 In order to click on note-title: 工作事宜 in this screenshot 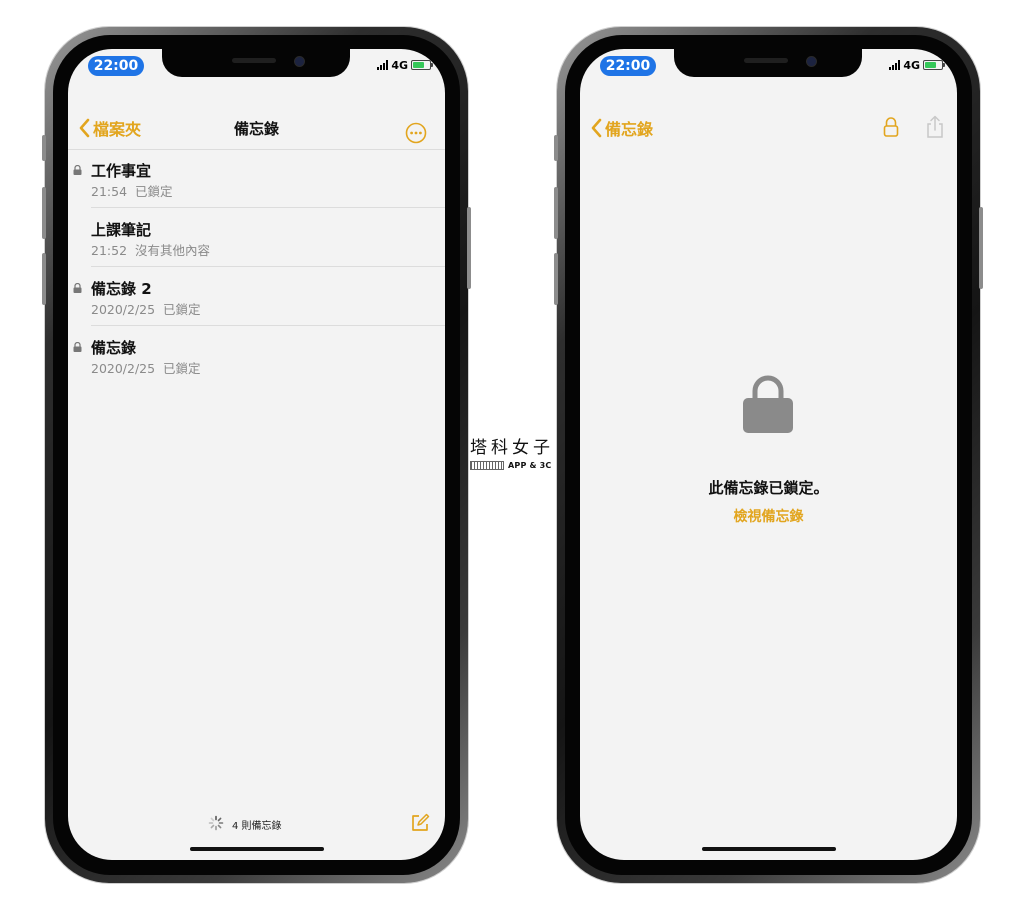, I will do `click(121, 171)`.